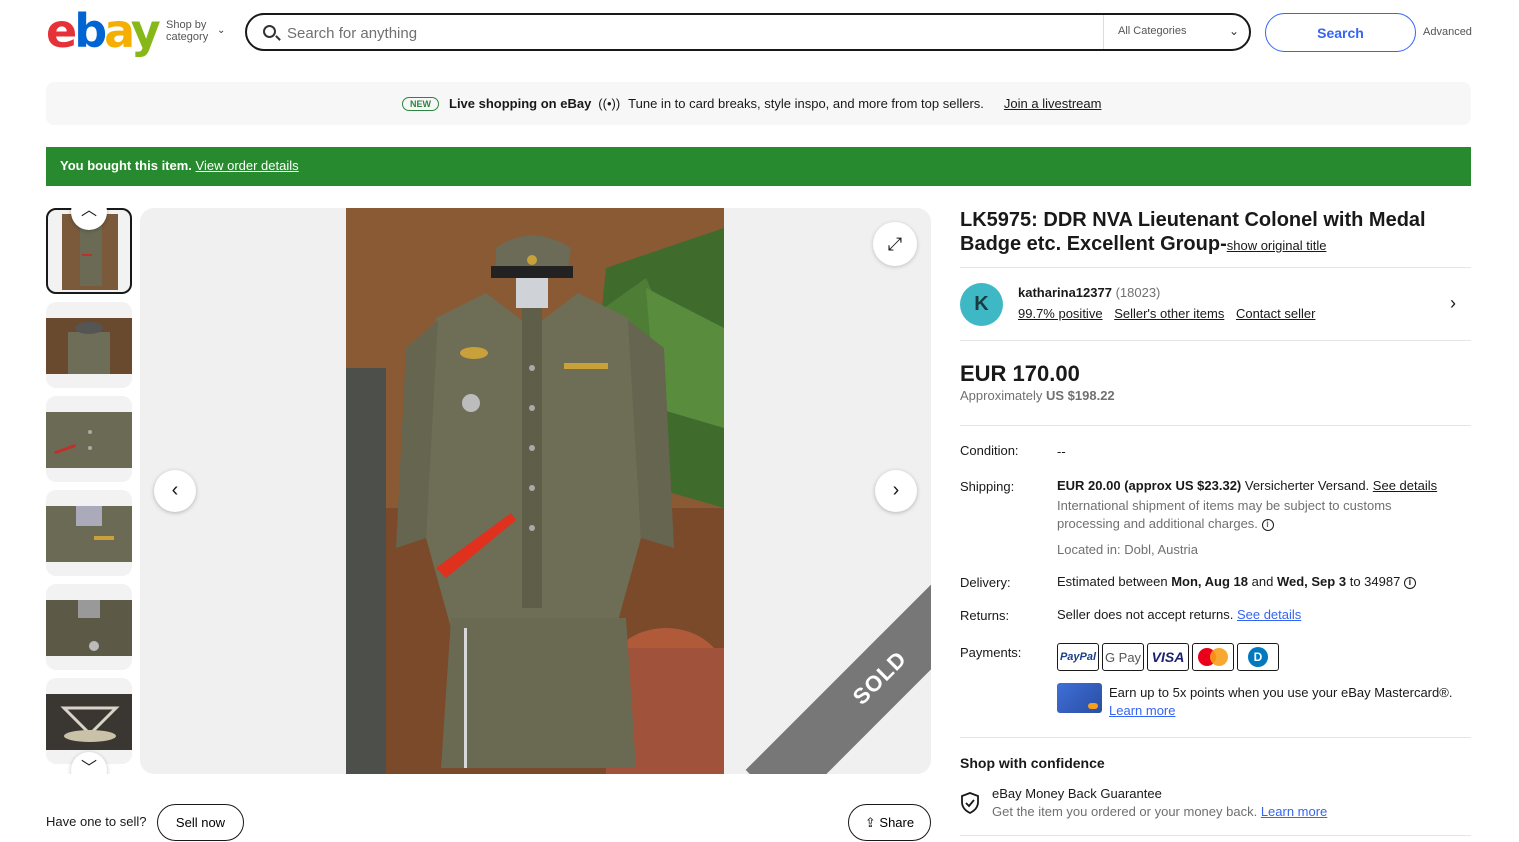 The height and width of the screenshot is (842, 1519). Describe the element at coordinates (126, 165) in the screenshot. I see `bought-text: You bought this item.` at that location.